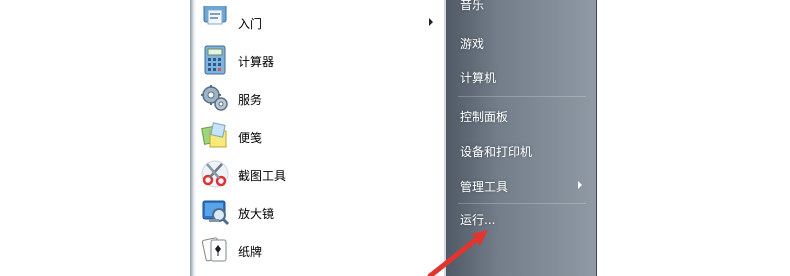 The height and width of the screenshot is (276, 790). Describe the element at coordinates (262, 176) in the screenshot. I see `program-label: 截图工具` at that location.